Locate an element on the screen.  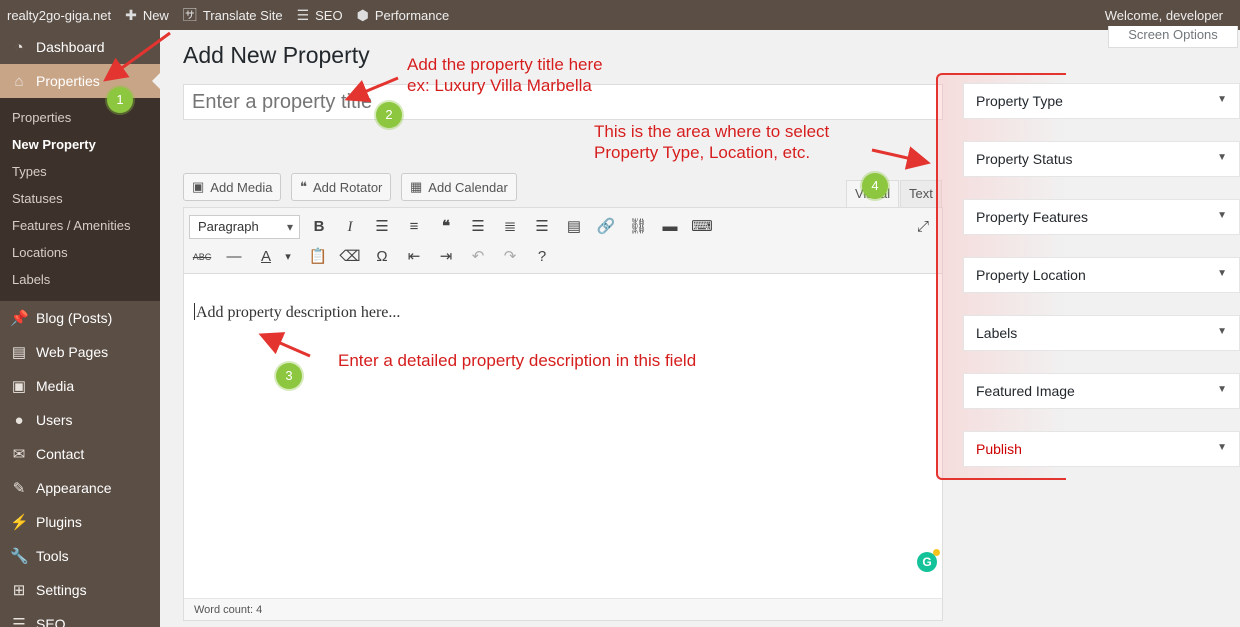
submenu-labels: Labels is located at coordinates (80, 279).